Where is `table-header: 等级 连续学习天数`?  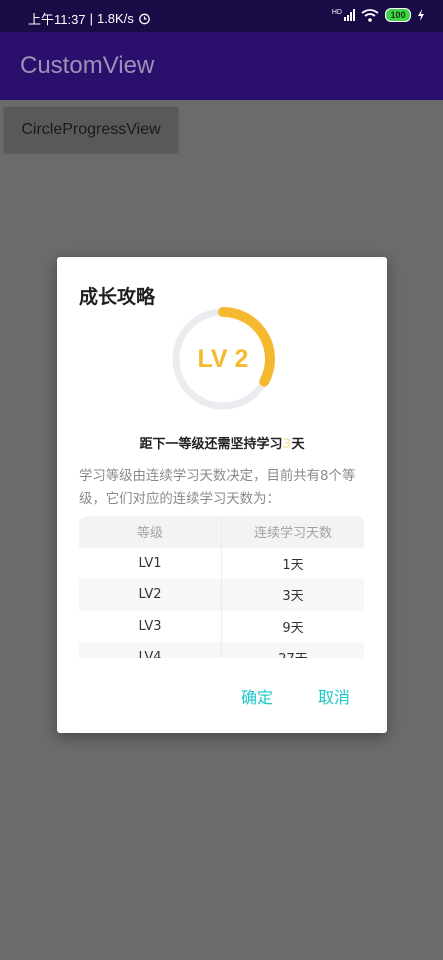
table-header: 等级 连续学习天数 is located at coordinates (221, 532).